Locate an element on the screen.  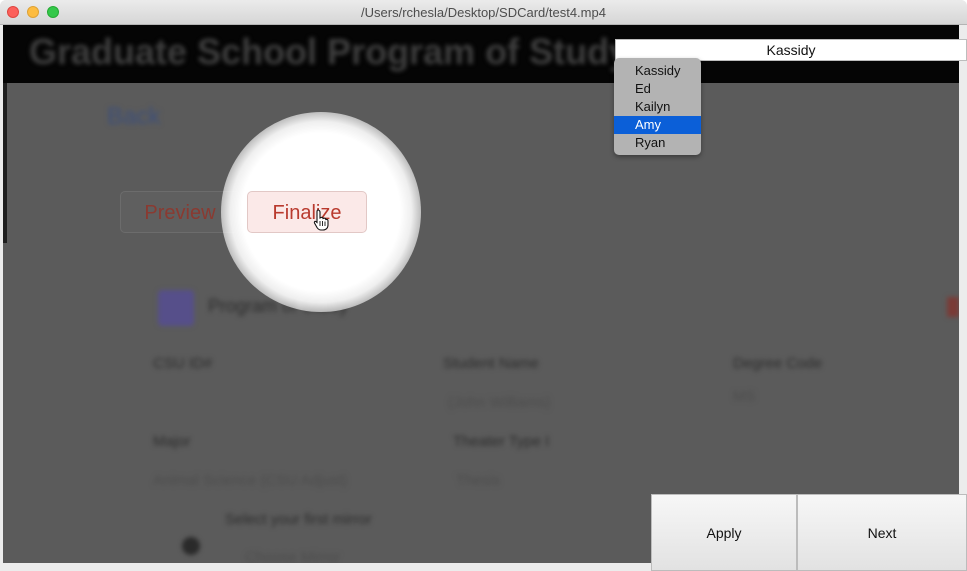
window-title: /Users/rchesla/Desktop/SDCard/test4.mp4 is located at coordinates (483, 12).